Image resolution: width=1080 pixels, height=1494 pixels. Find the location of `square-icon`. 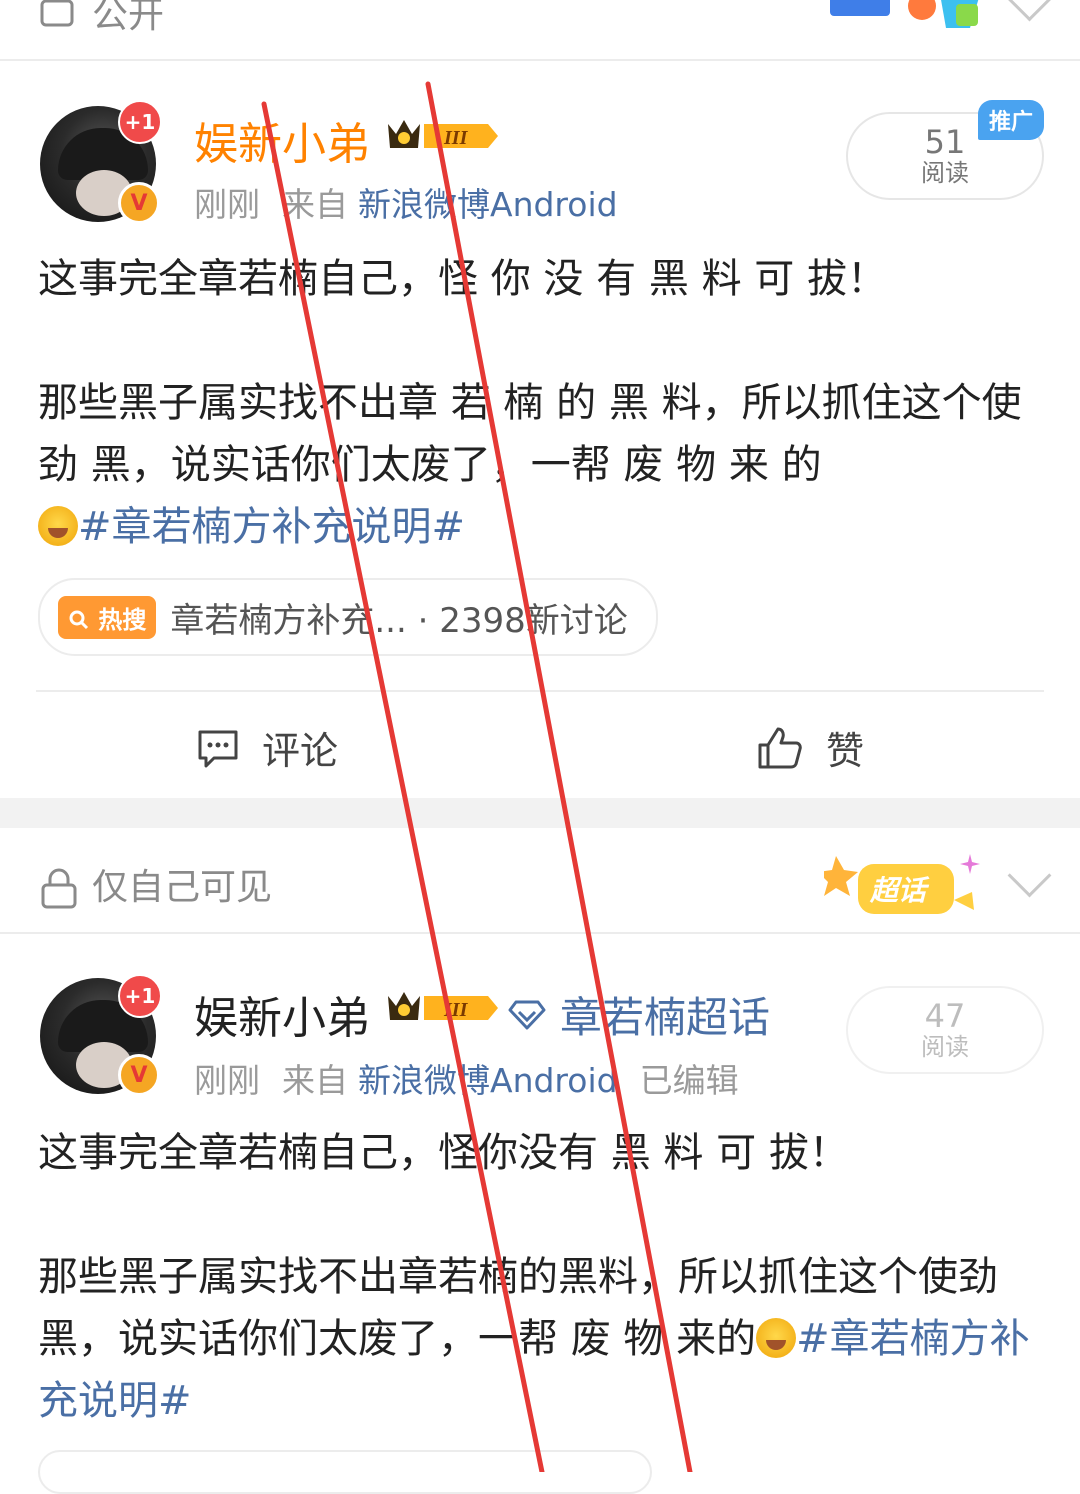

square-icon is located at coordinates (57, 14).